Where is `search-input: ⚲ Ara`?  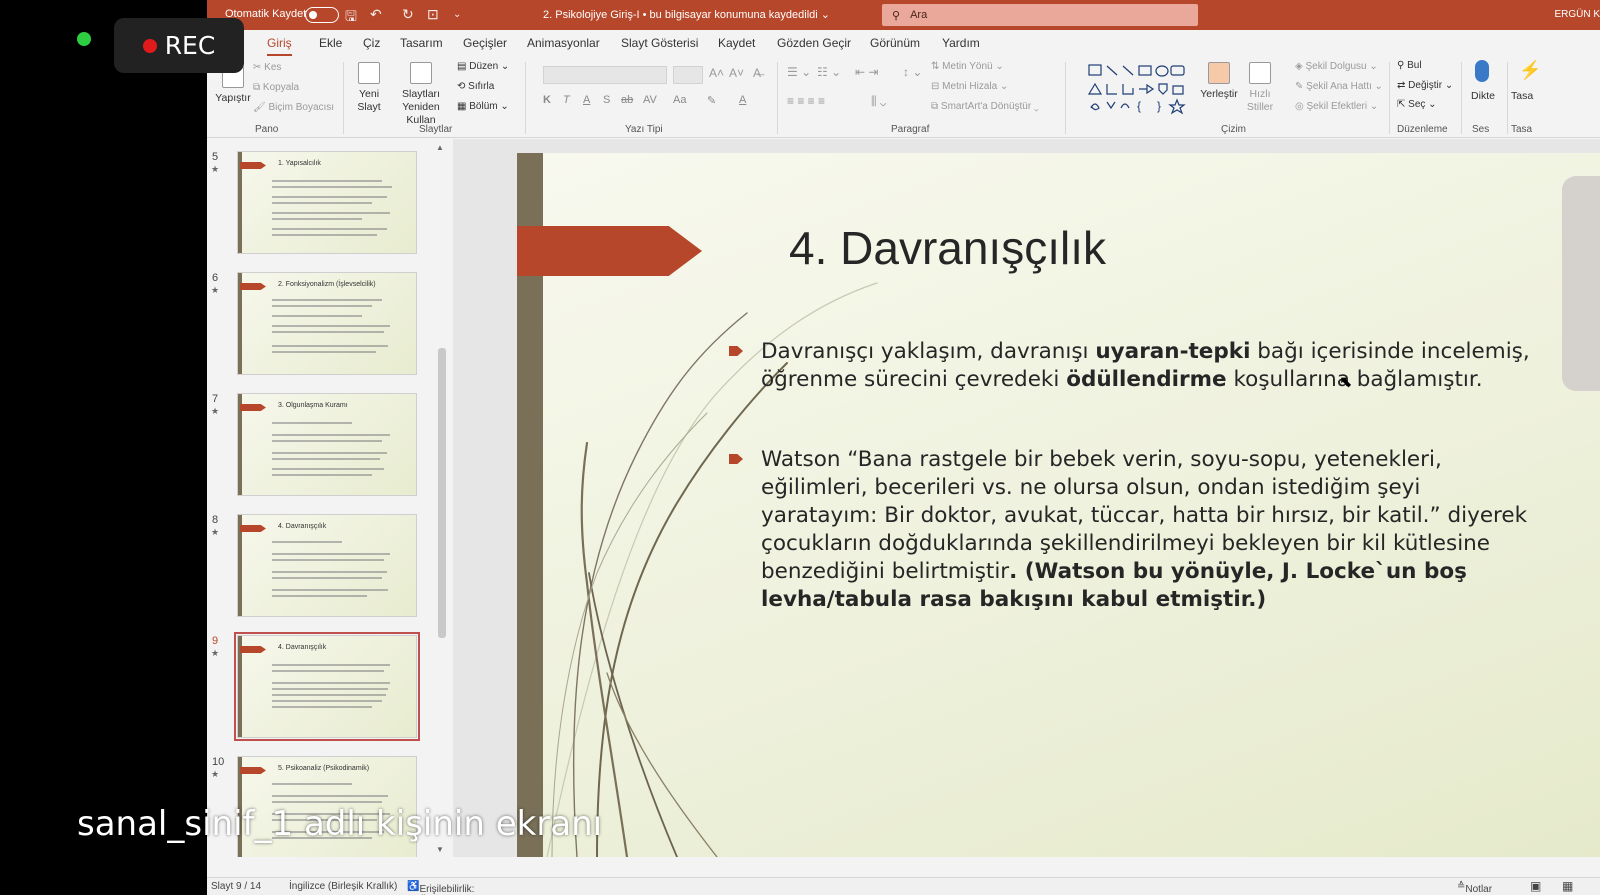 search-input: ⚲ Ara is located at coordinates (1040, 15).